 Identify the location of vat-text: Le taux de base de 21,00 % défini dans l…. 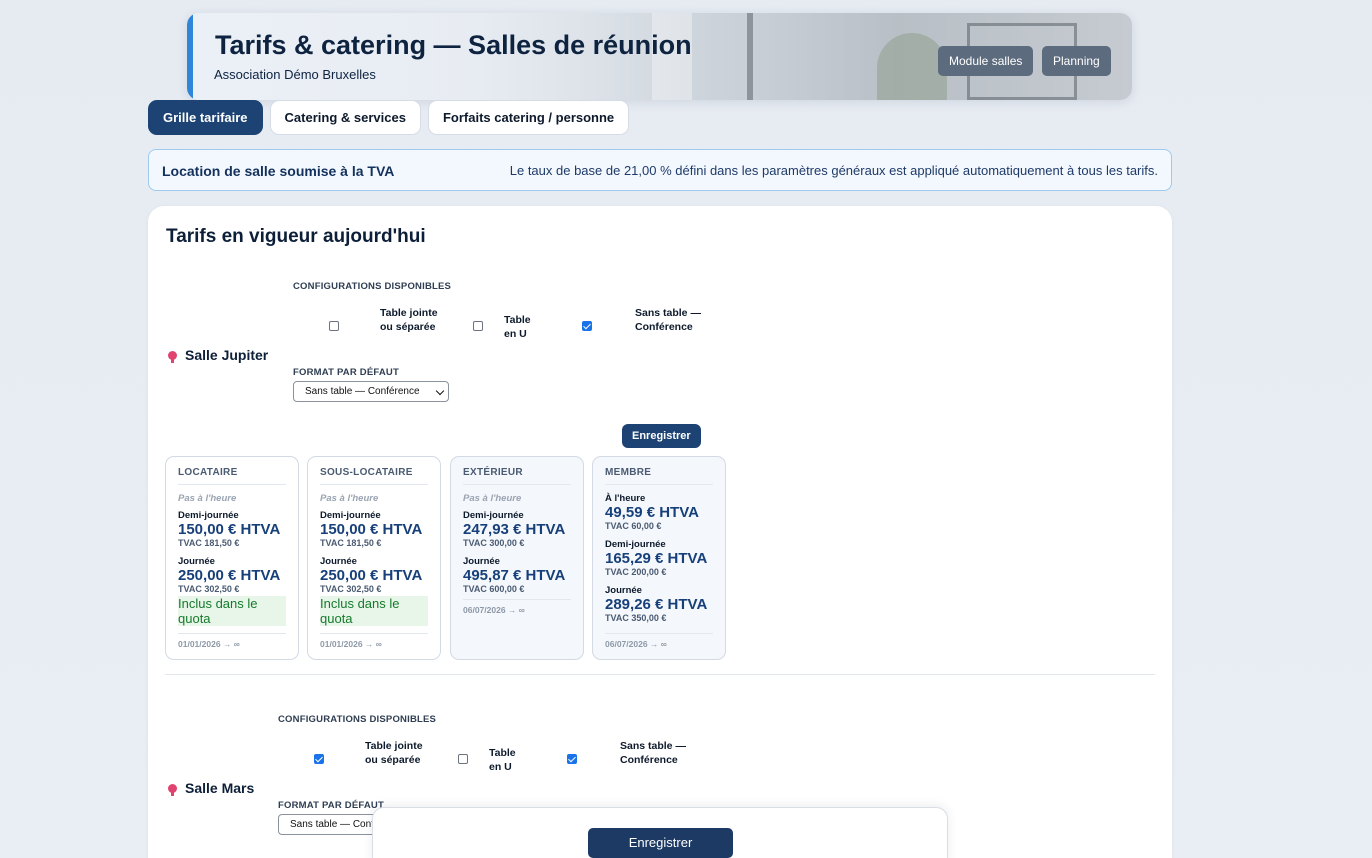
(833, 170).